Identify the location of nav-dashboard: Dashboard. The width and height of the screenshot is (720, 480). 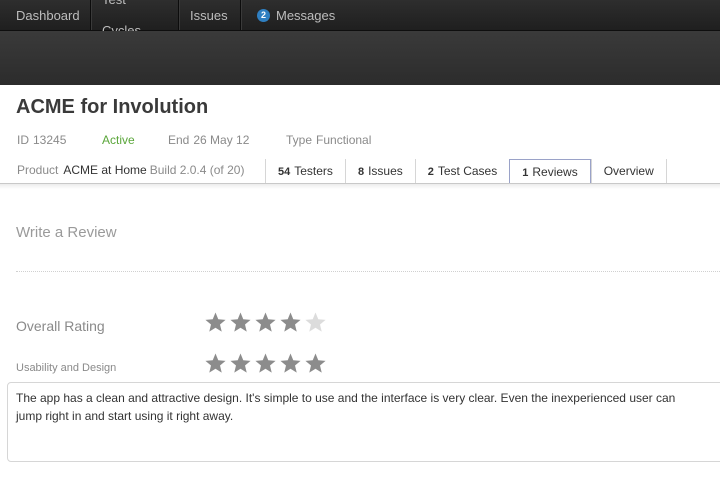
(45, 15).